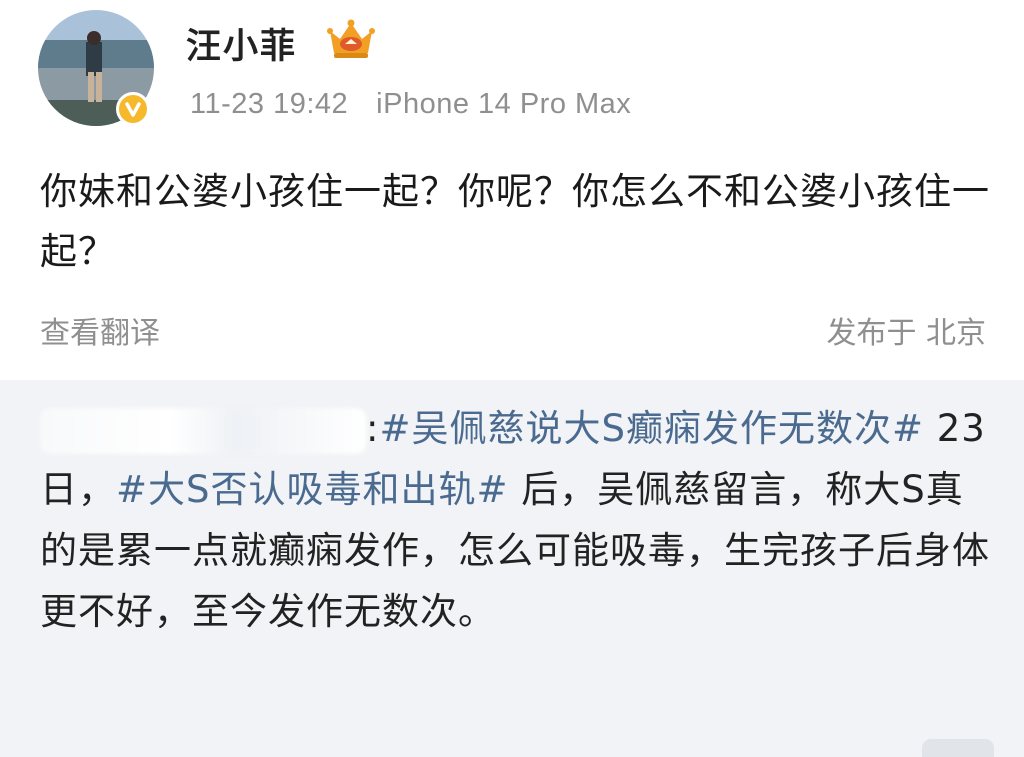  What do you see at coordinates (269, 104) in the screenshot?
I see `post-time: 11-23 19:42` at bounding box center [269, 104].